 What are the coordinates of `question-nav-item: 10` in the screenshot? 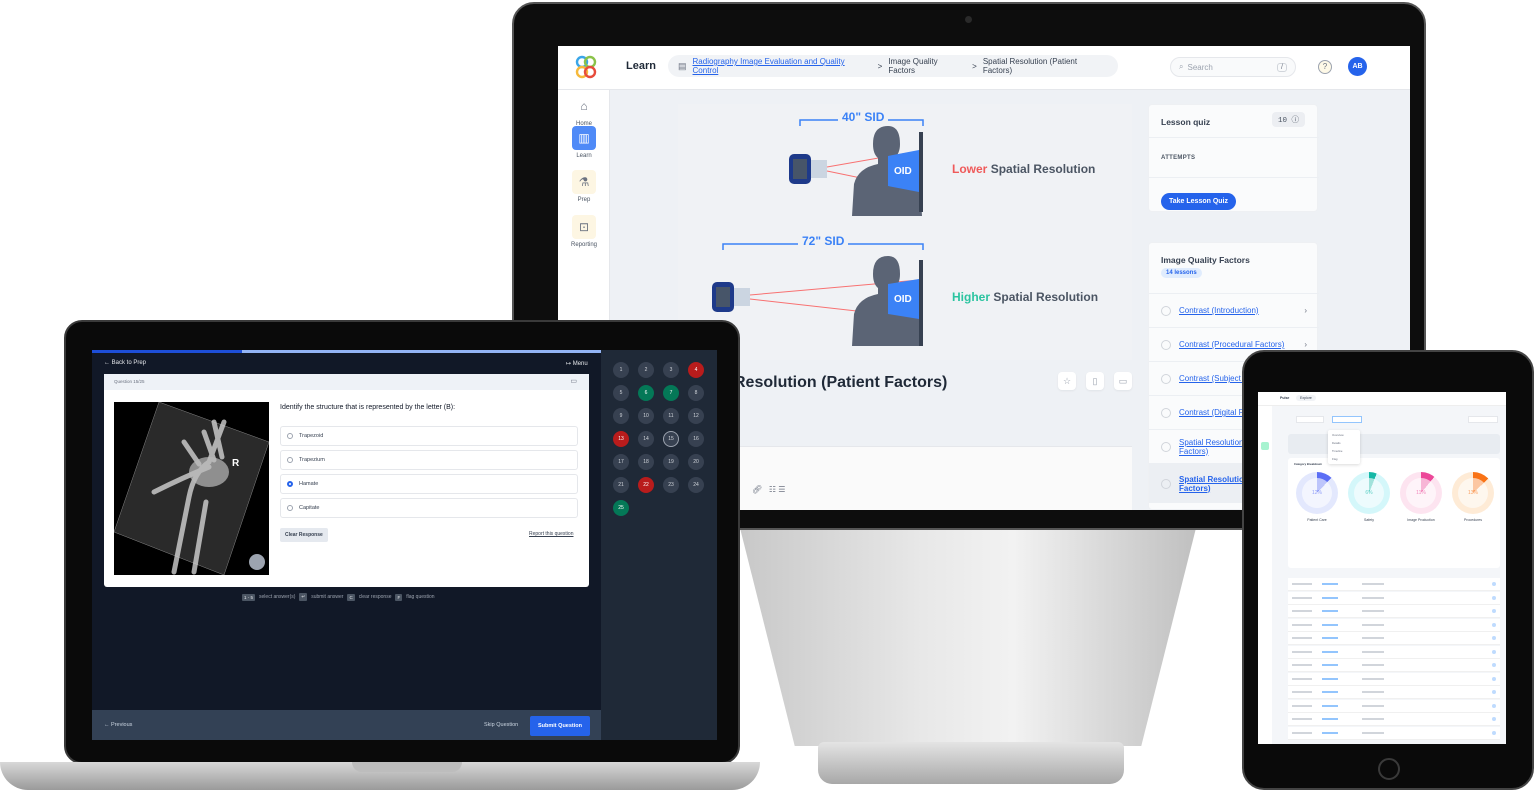 It's located at (646, 416).